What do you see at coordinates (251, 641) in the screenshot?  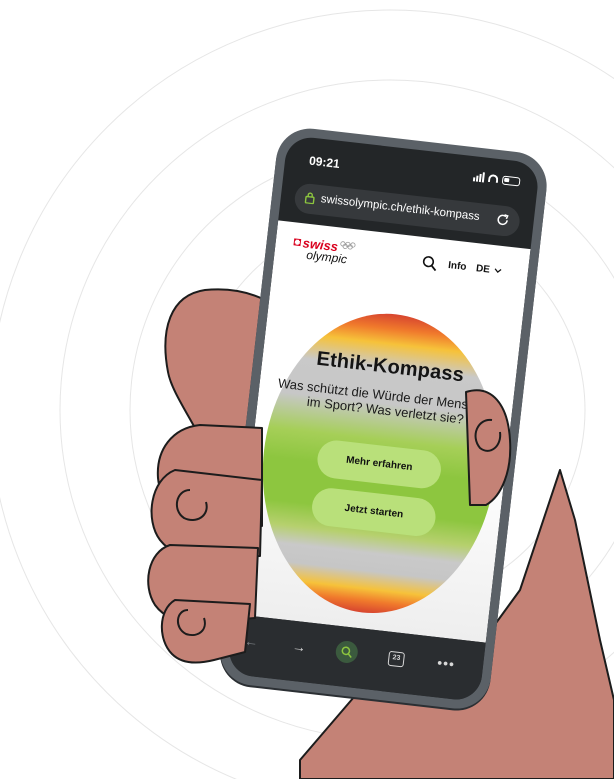 I see `back-icon: ←` at bounding box center [251, 641].